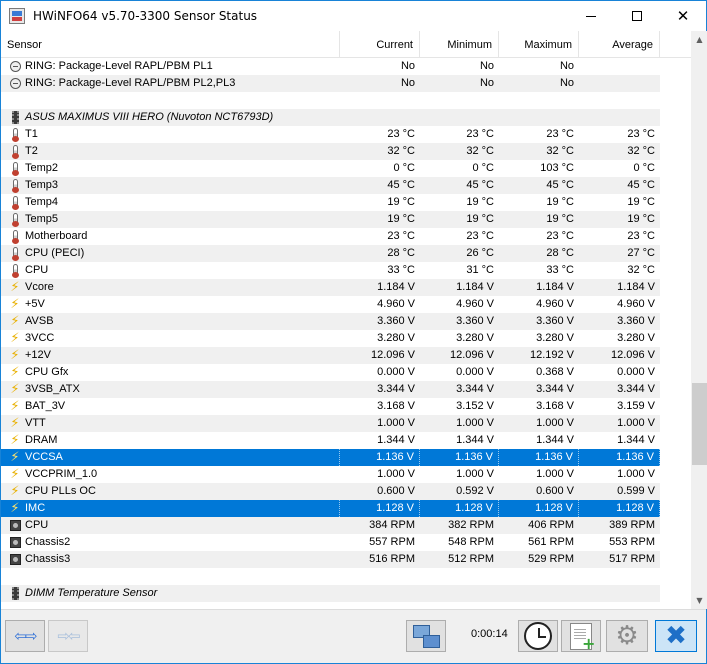  Describe the element at coordinates (330, 236) in the screenshot. I see `table-row: Motherboard 23 °C 23 °C 23 °C 23 °C` at that location.